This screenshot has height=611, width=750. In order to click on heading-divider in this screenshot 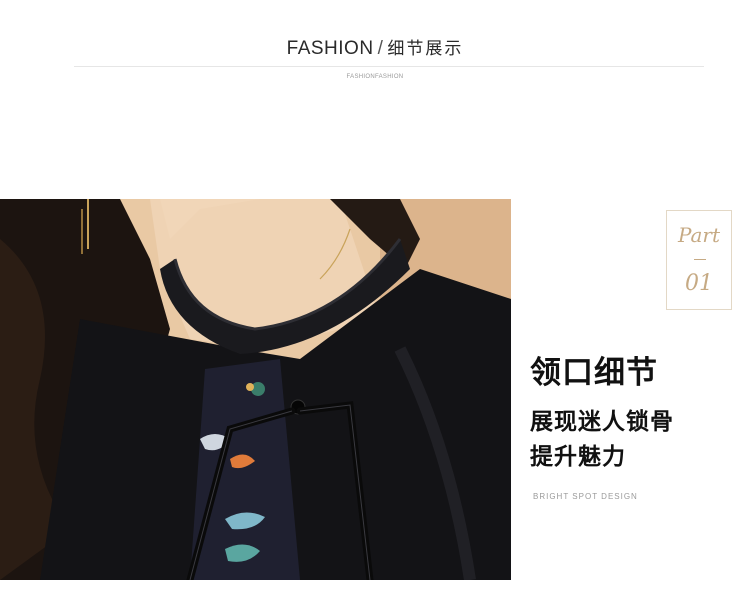, I will do `click(389, 66)`.